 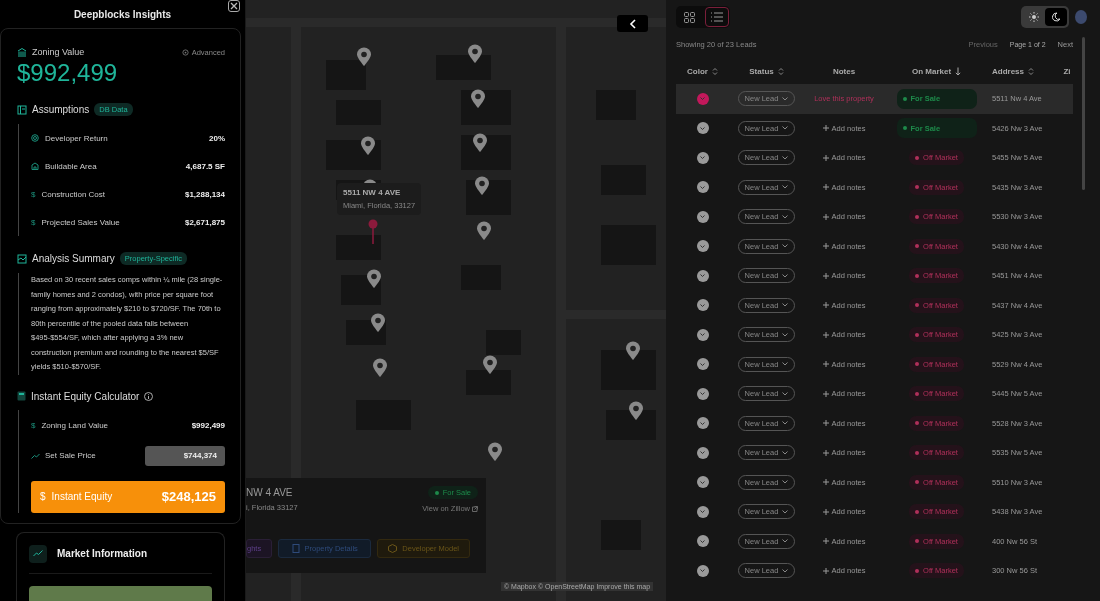 I want to click on column-header: Color, so click(x=697, y=71).